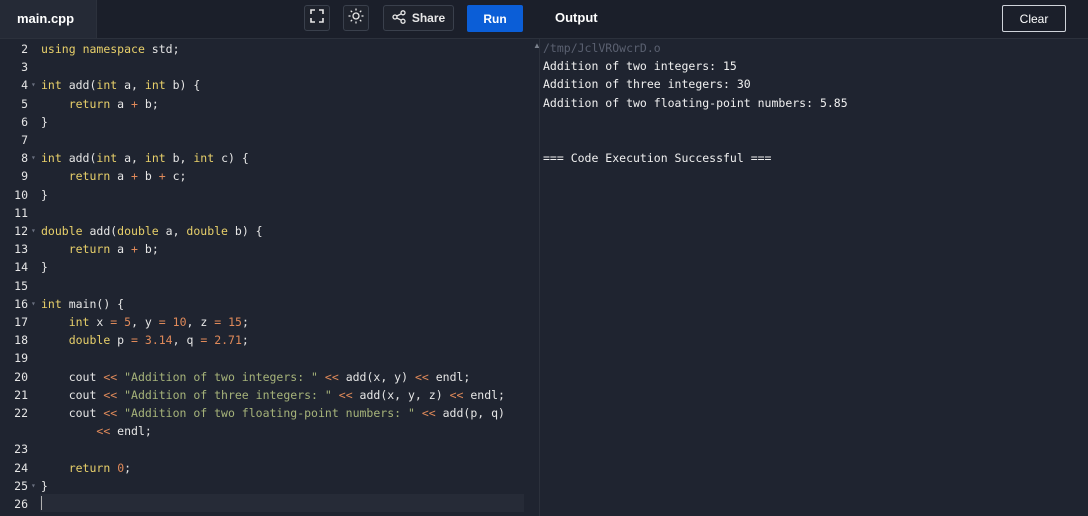  What do you see at coordinates (269, 67) in the screenshot?
I see `code-line: 3` at bounding box center [269, 67].